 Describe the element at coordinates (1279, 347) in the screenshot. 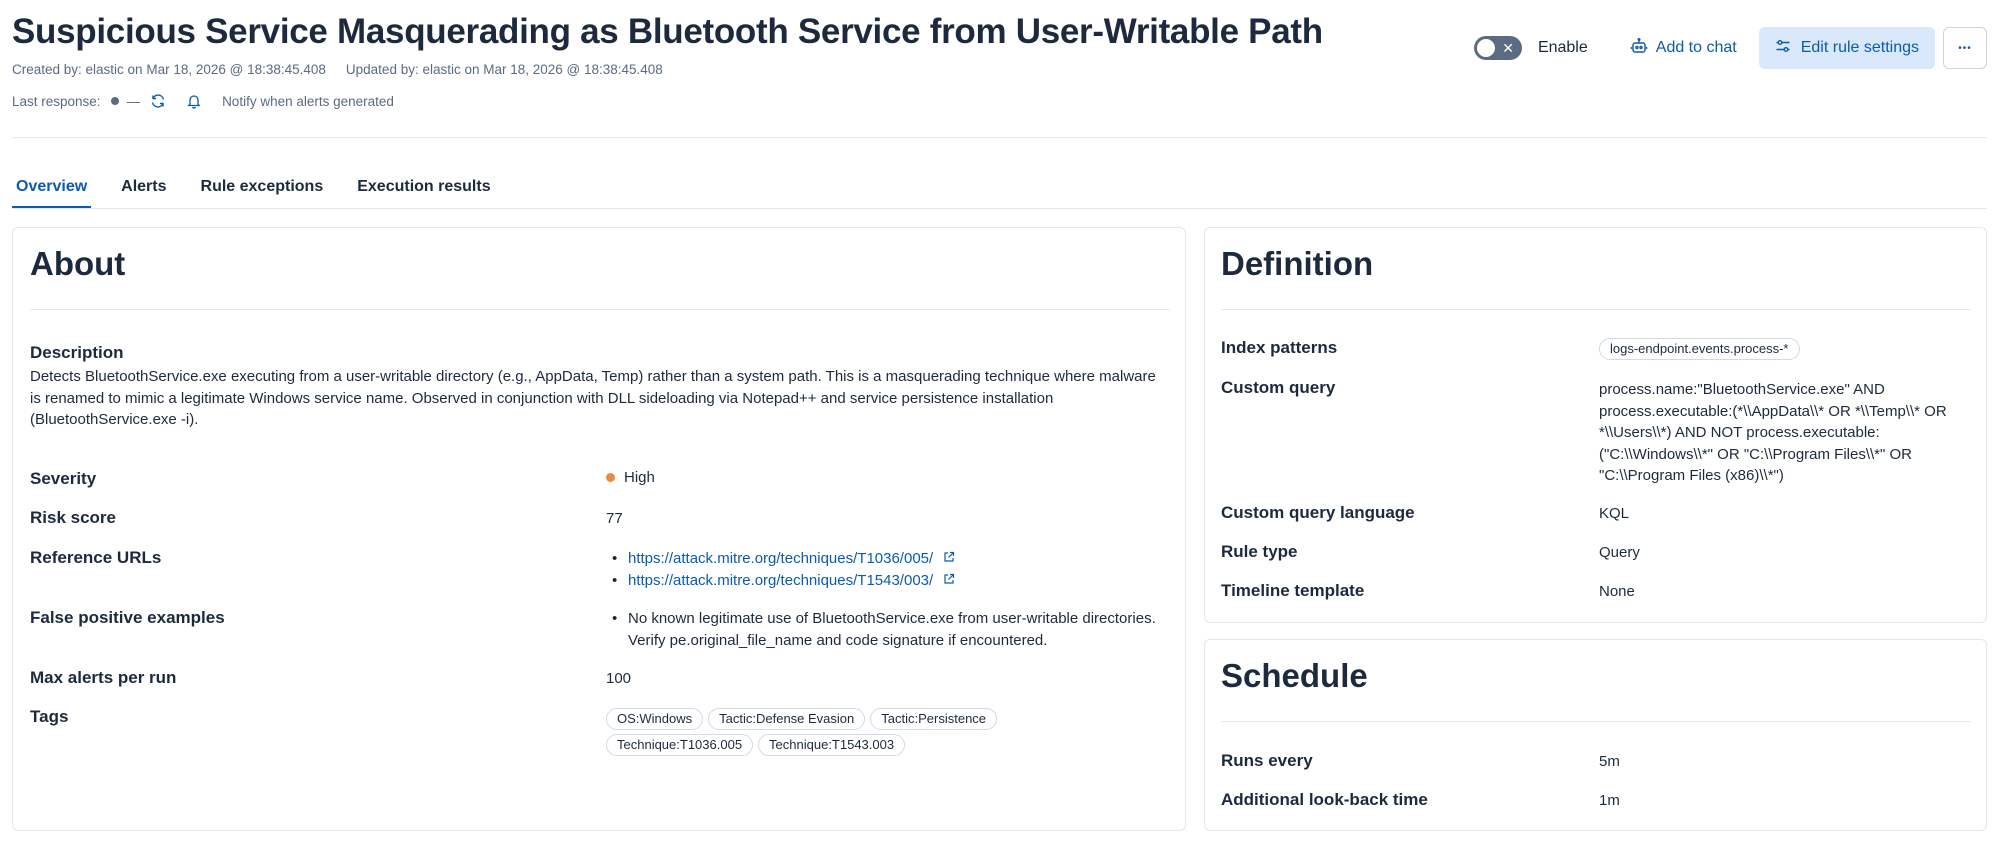

I see `index-patterns-label: Index patterns` at that location.